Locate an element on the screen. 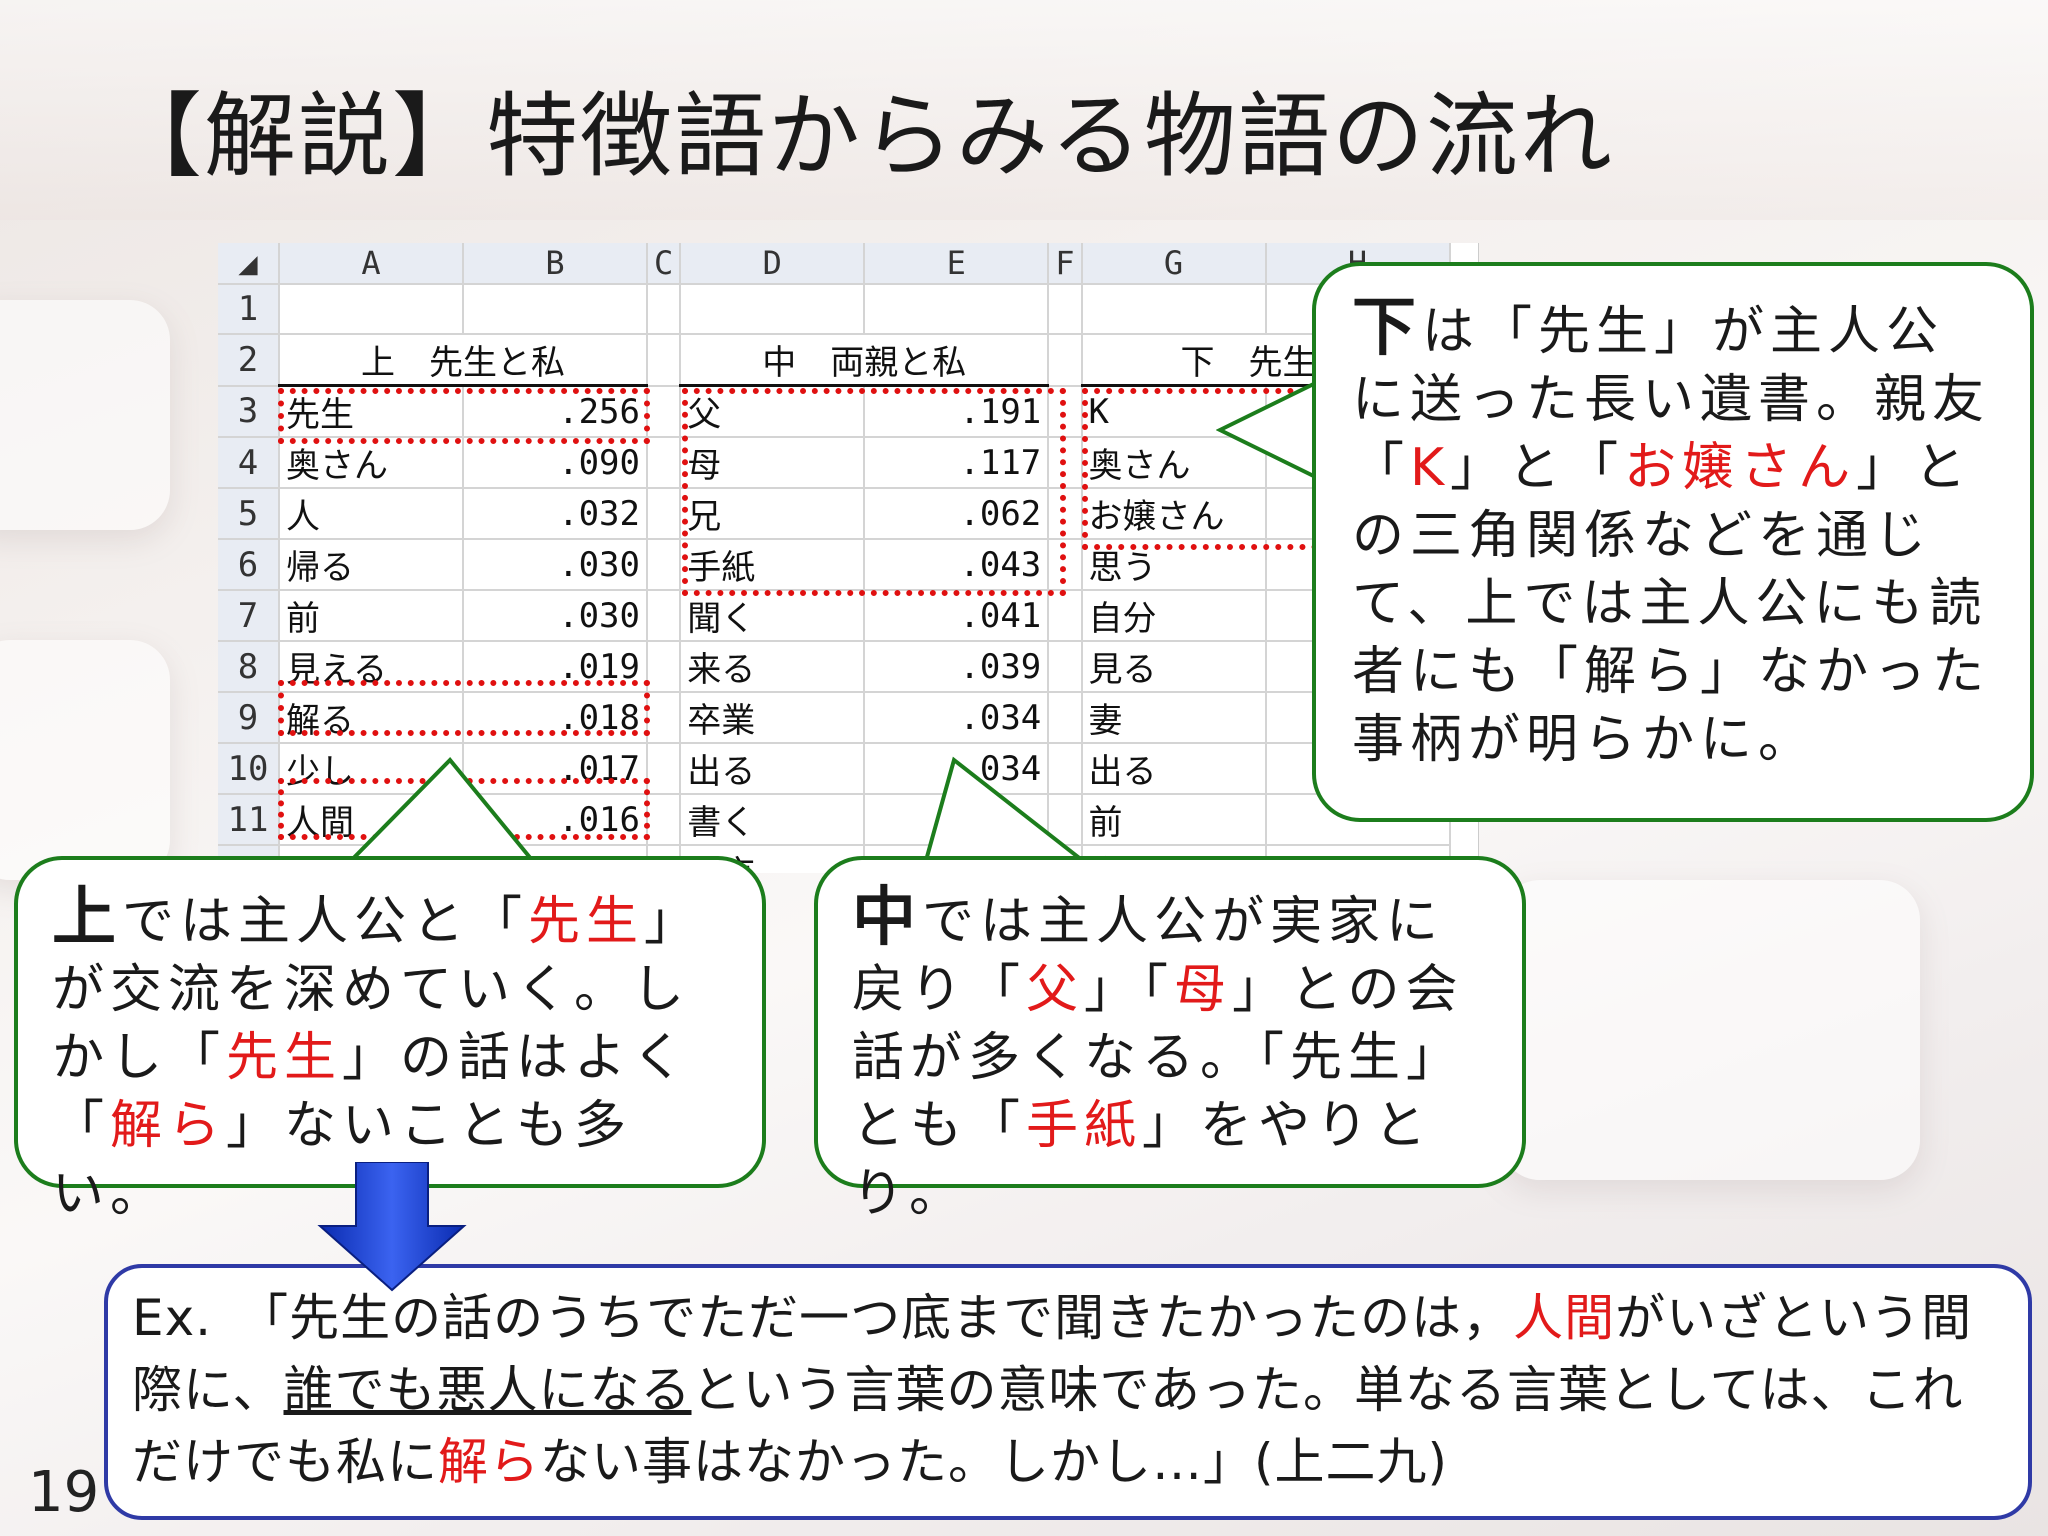  callout-upper-lead: 上 is located at coordinates (87, 918).